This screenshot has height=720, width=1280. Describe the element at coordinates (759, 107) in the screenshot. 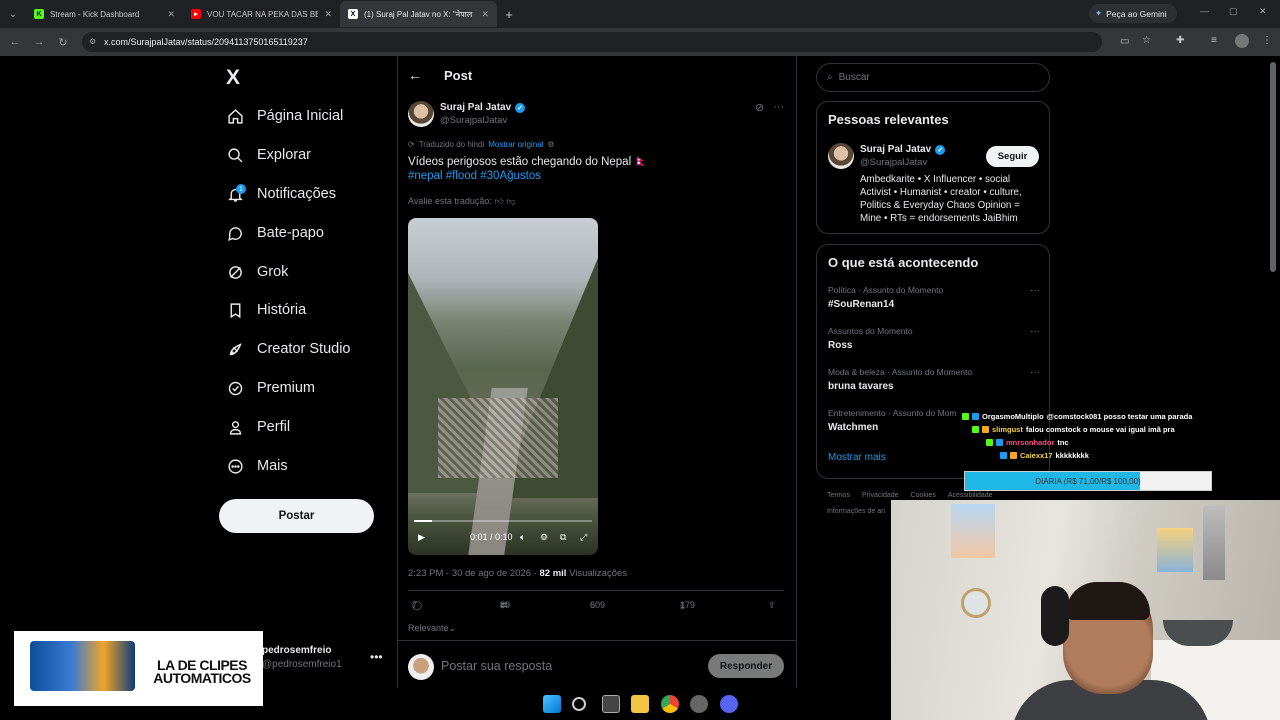

I see `grok-explain-icon: ⊘` at that location.